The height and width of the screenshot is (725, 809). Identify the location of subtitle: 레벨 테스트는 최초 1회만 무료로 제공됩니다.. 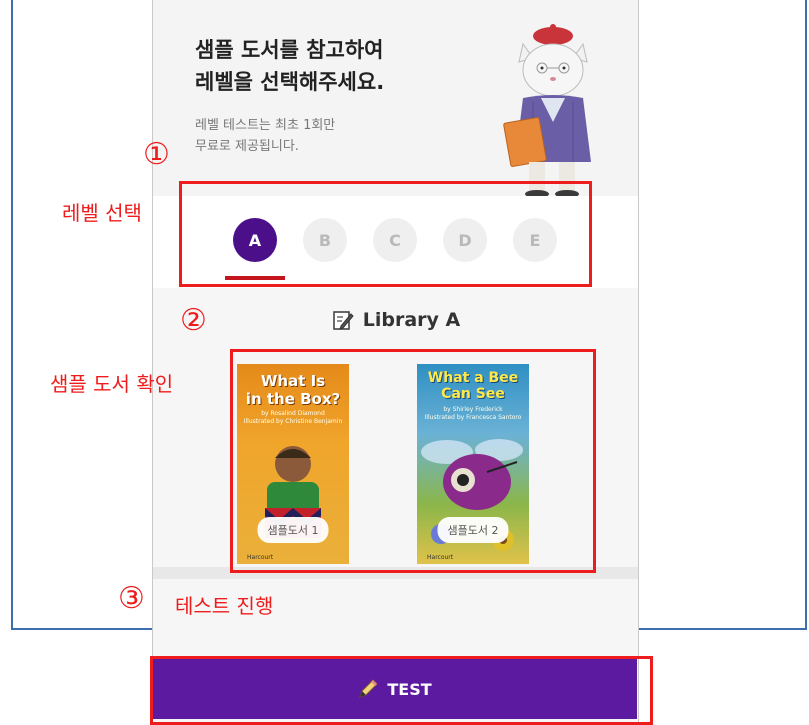
(265, 136).